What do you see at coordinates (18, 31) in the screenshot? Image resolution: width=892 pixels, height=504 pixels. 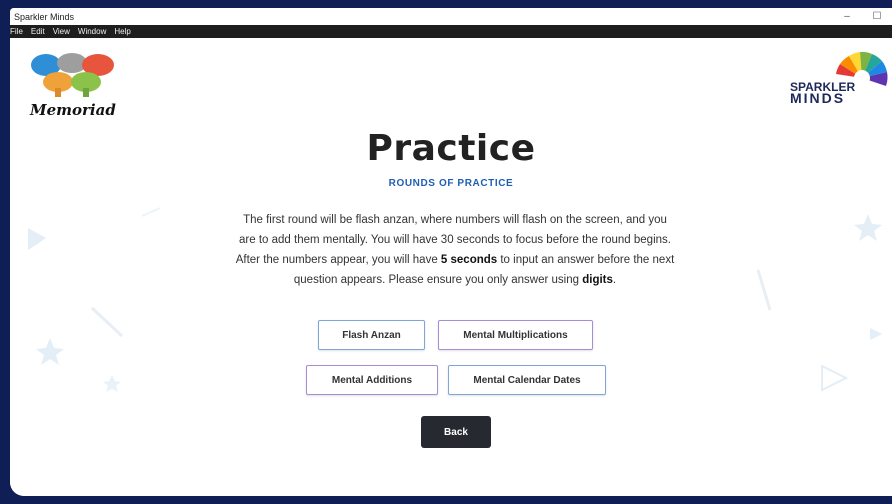 I see `menu-file: File` at bounding box center [18, 31].